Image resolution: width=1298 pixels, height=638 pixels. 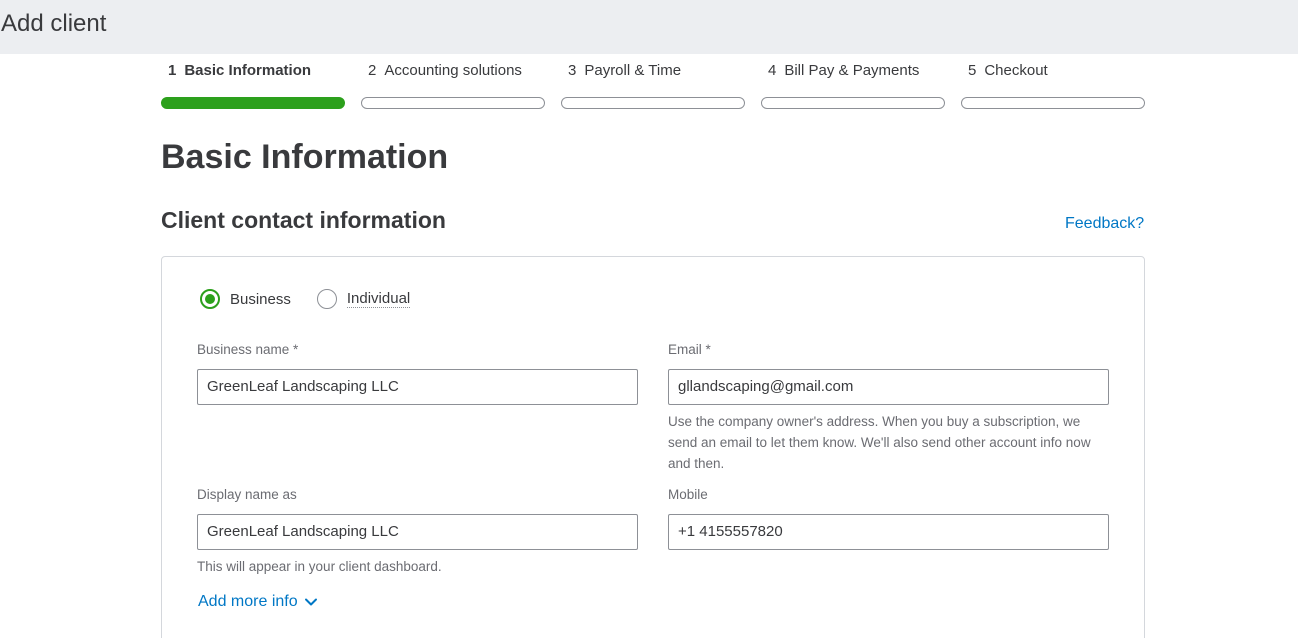 What do you see at coordinates (888, 387) in the screenshot?
I see `email-input: gllandscaping@gmail.com` at bounding box center [888, 387].